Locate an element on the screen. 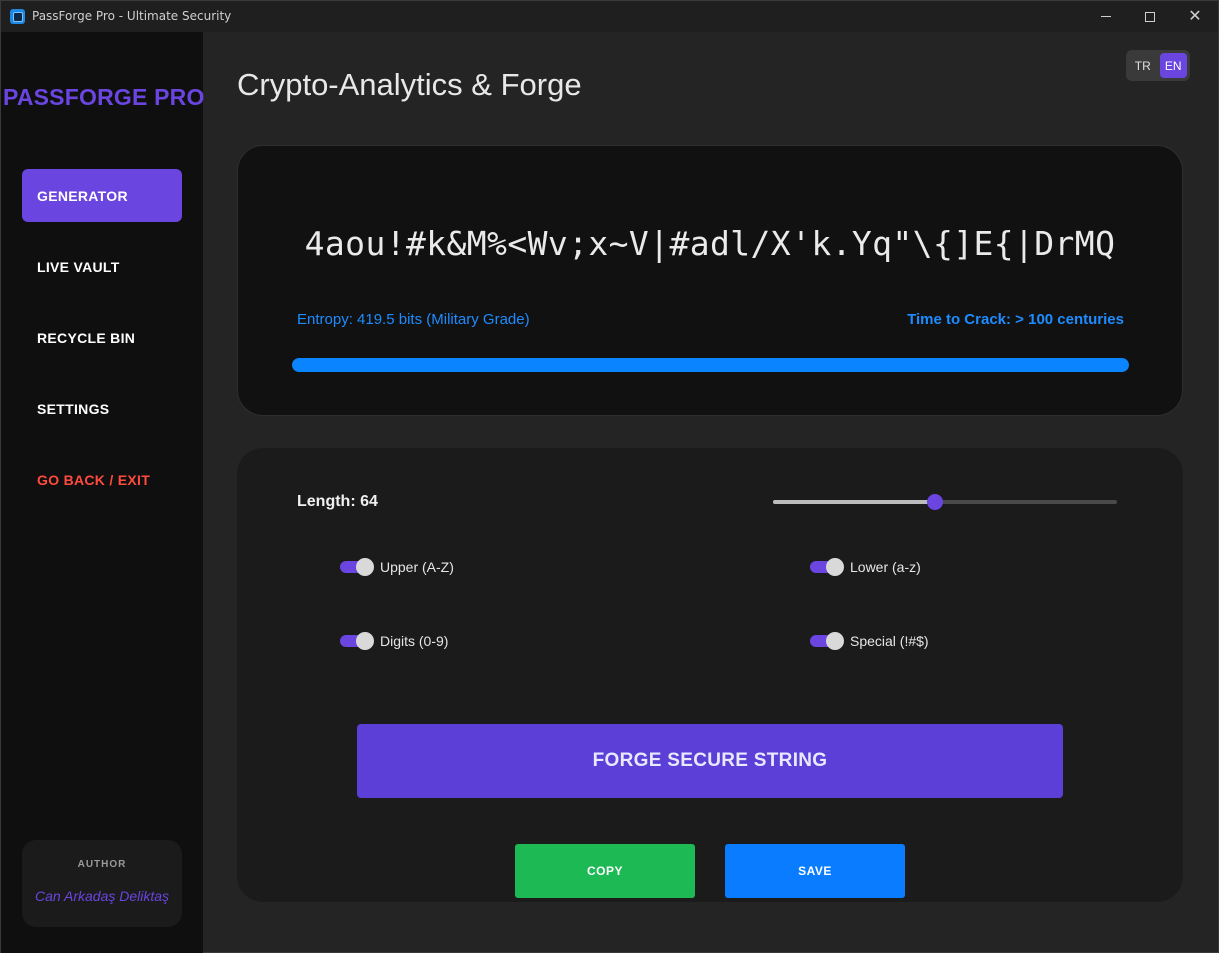 This screenshot has height=953, width=1219. forge-button: FORGE SECURE STRING is located at coordinates (710, 761).